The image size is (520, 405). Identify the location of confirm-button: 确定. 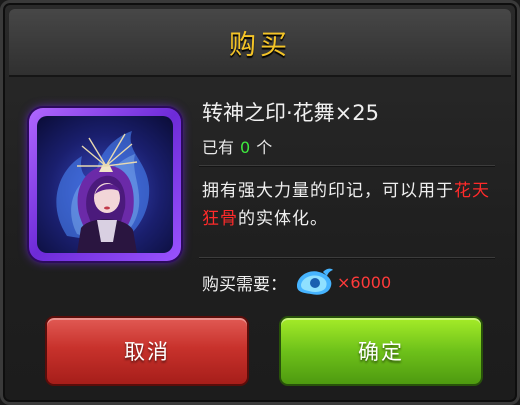
(381, 351).